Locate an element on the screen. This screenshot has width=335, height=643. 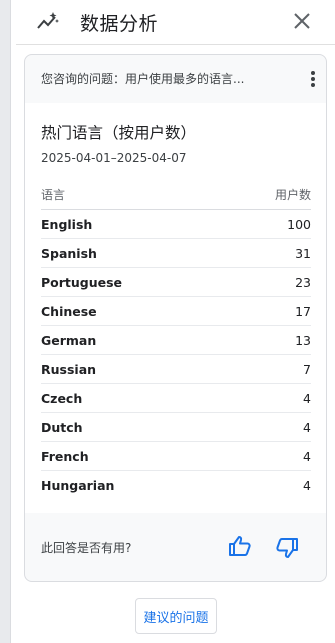
feedback-question: 此回答是否有用? is located at coordinates (86, 548).